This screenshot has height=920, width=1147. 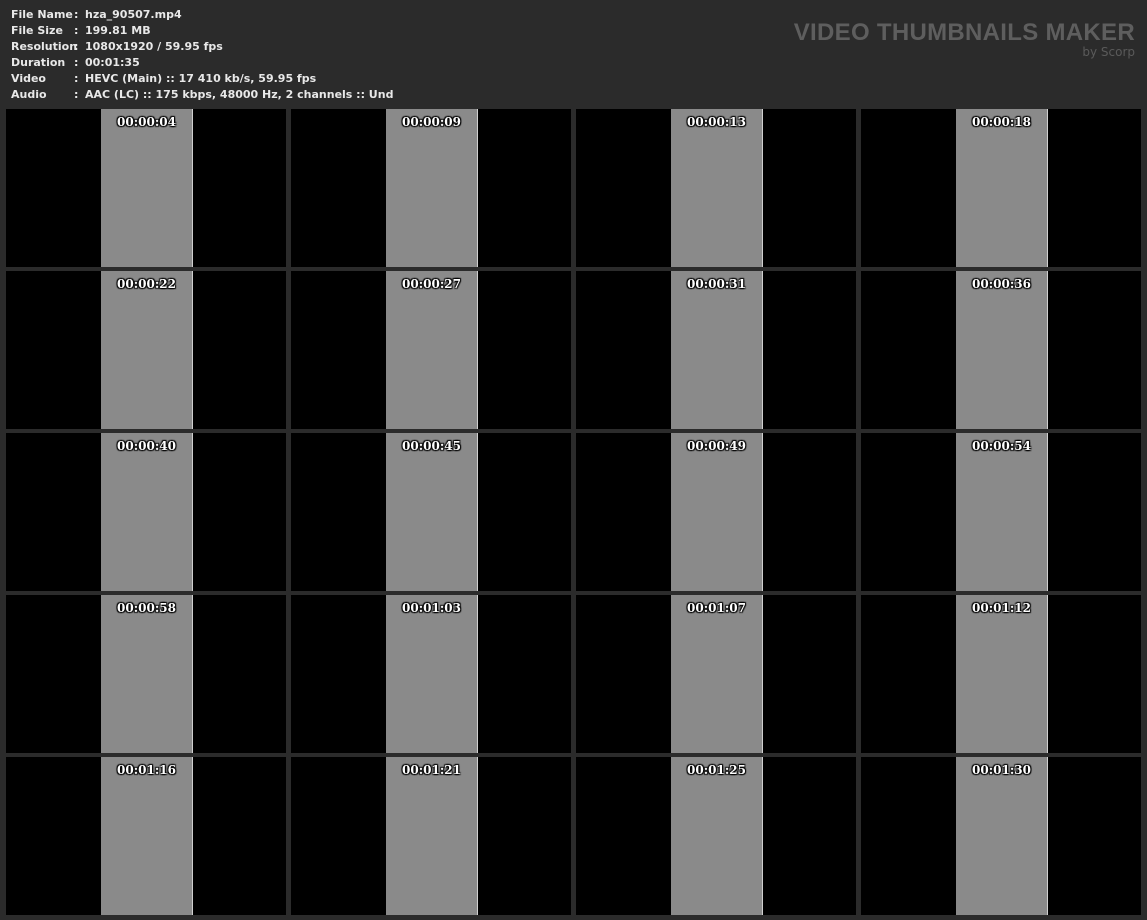 What do you see at coordinates (716, 770) in the screenshot?
I see `thumbnail-timestamp: 00:01:25` at bounding box center [716, 770].